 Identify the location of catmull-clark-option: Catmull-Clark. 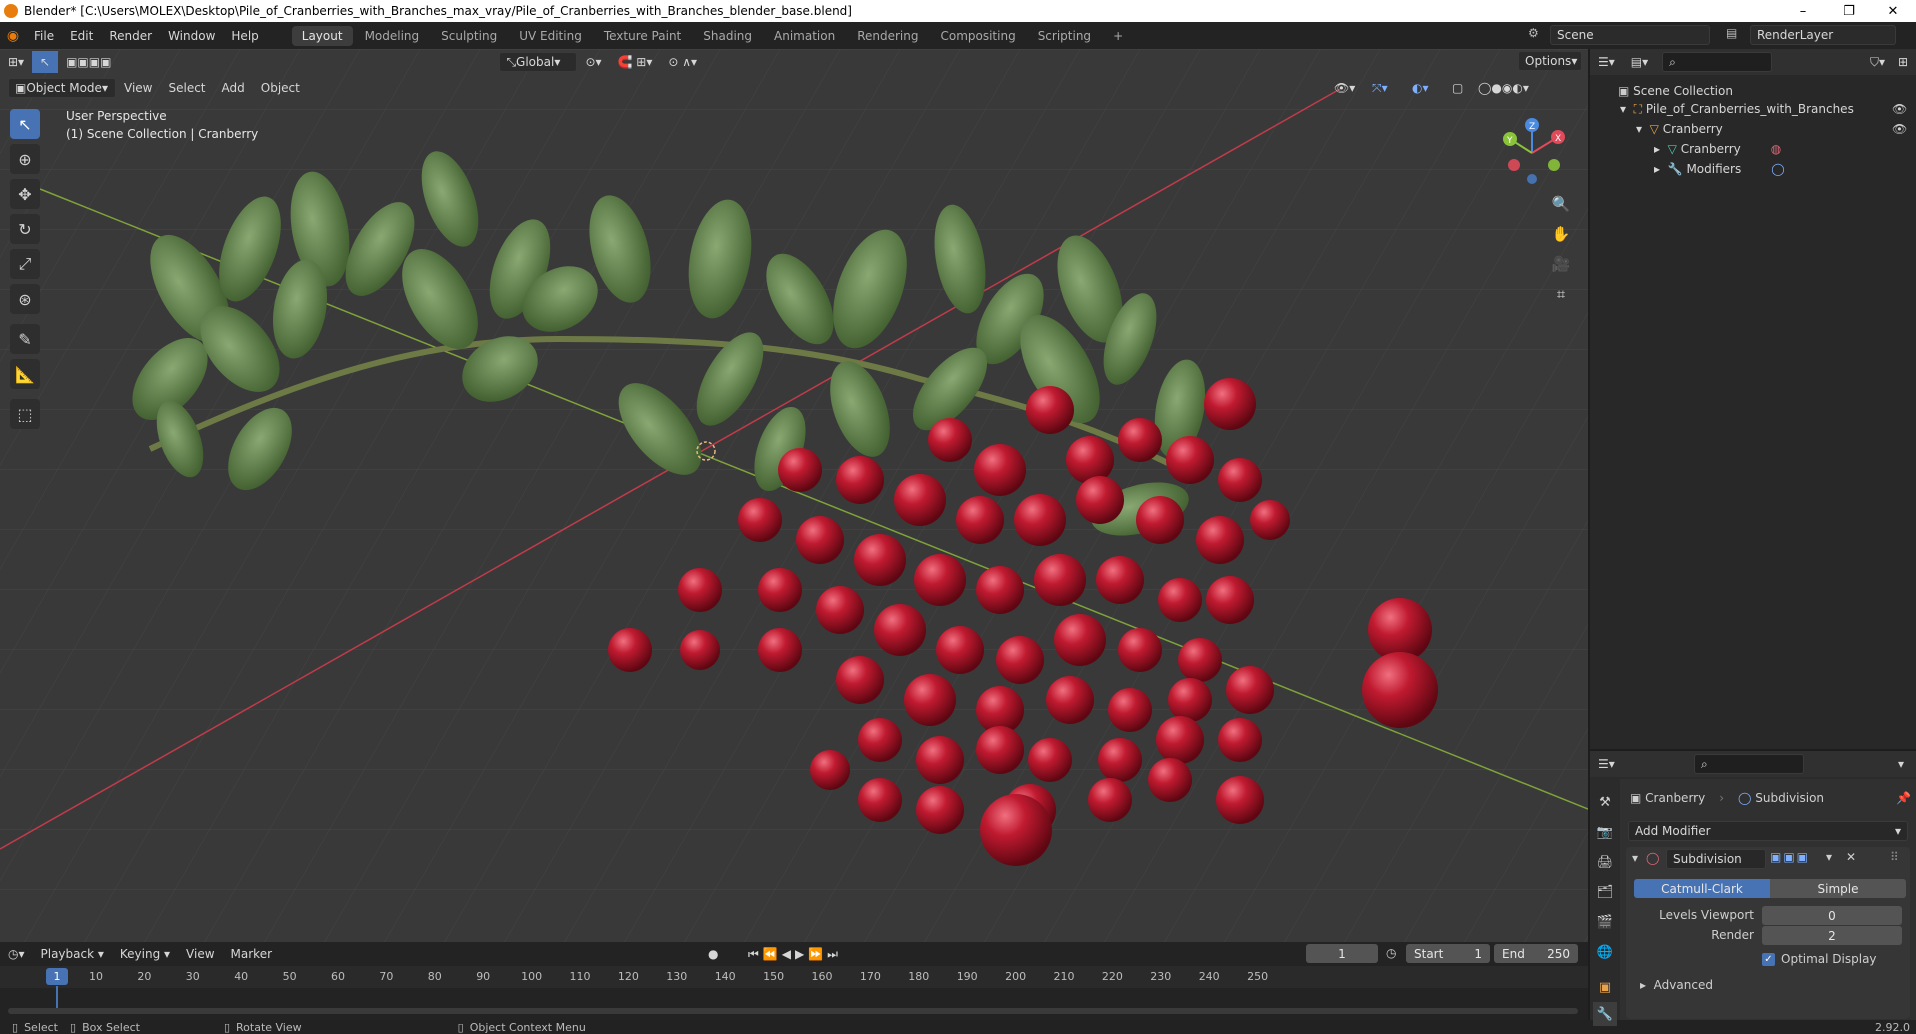
(1702, 888).